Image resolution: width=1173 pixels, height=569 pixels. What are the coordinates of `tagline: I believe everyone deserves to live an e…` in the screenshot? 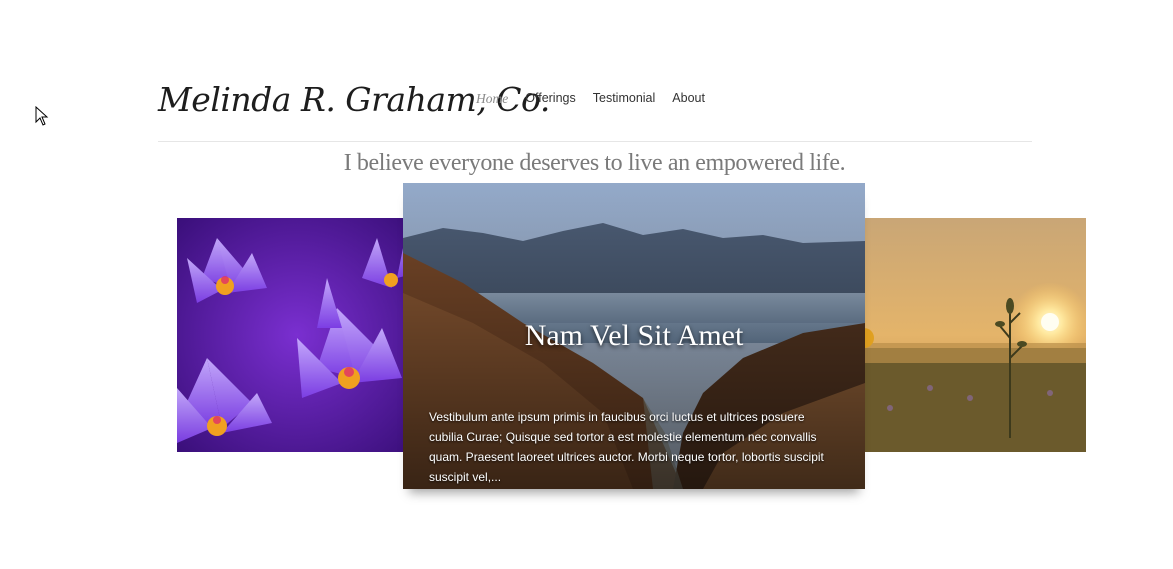 It's located at (594, 163).